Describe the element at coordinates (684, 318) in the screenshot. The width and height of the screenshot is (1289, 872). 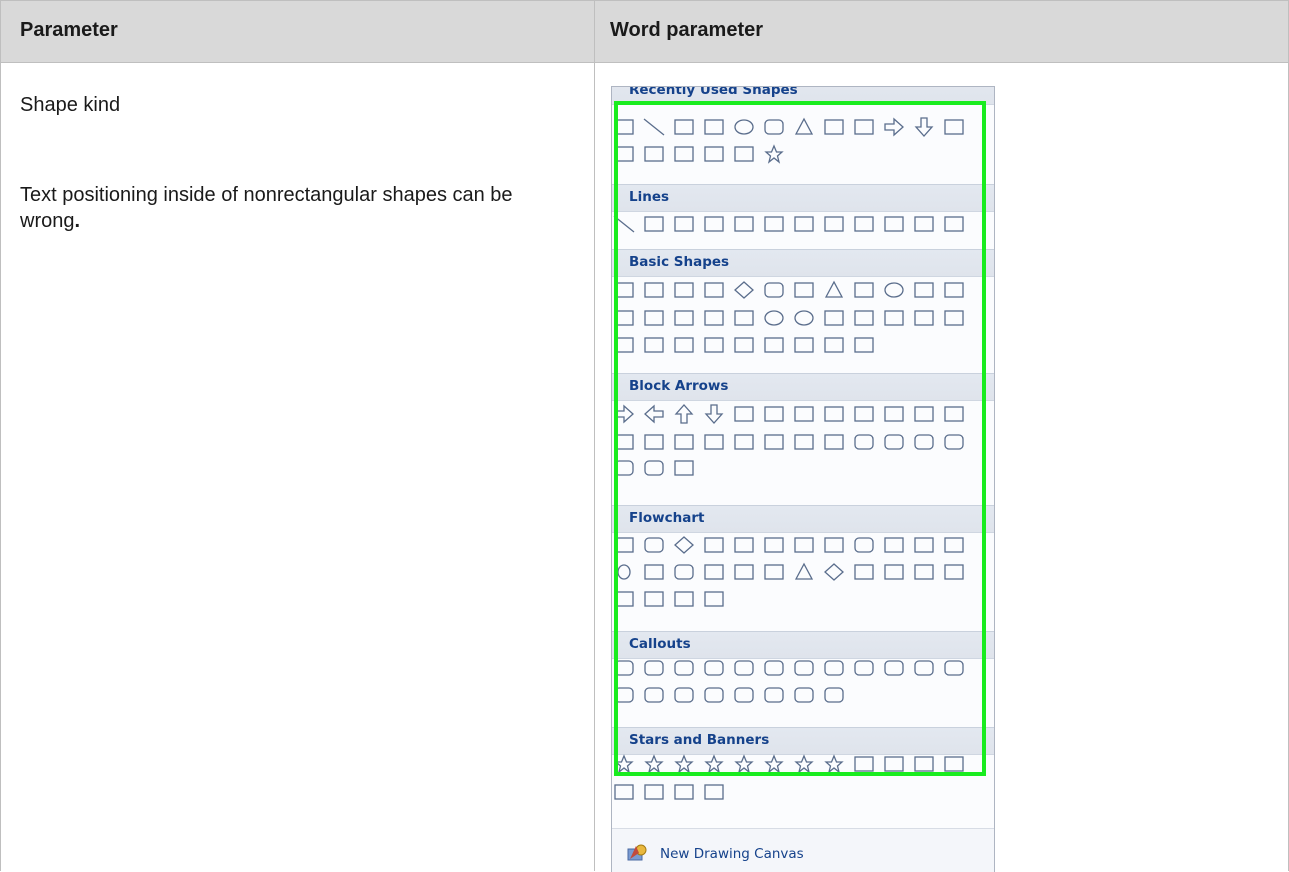
I see `cube-shape-icon` at that location.